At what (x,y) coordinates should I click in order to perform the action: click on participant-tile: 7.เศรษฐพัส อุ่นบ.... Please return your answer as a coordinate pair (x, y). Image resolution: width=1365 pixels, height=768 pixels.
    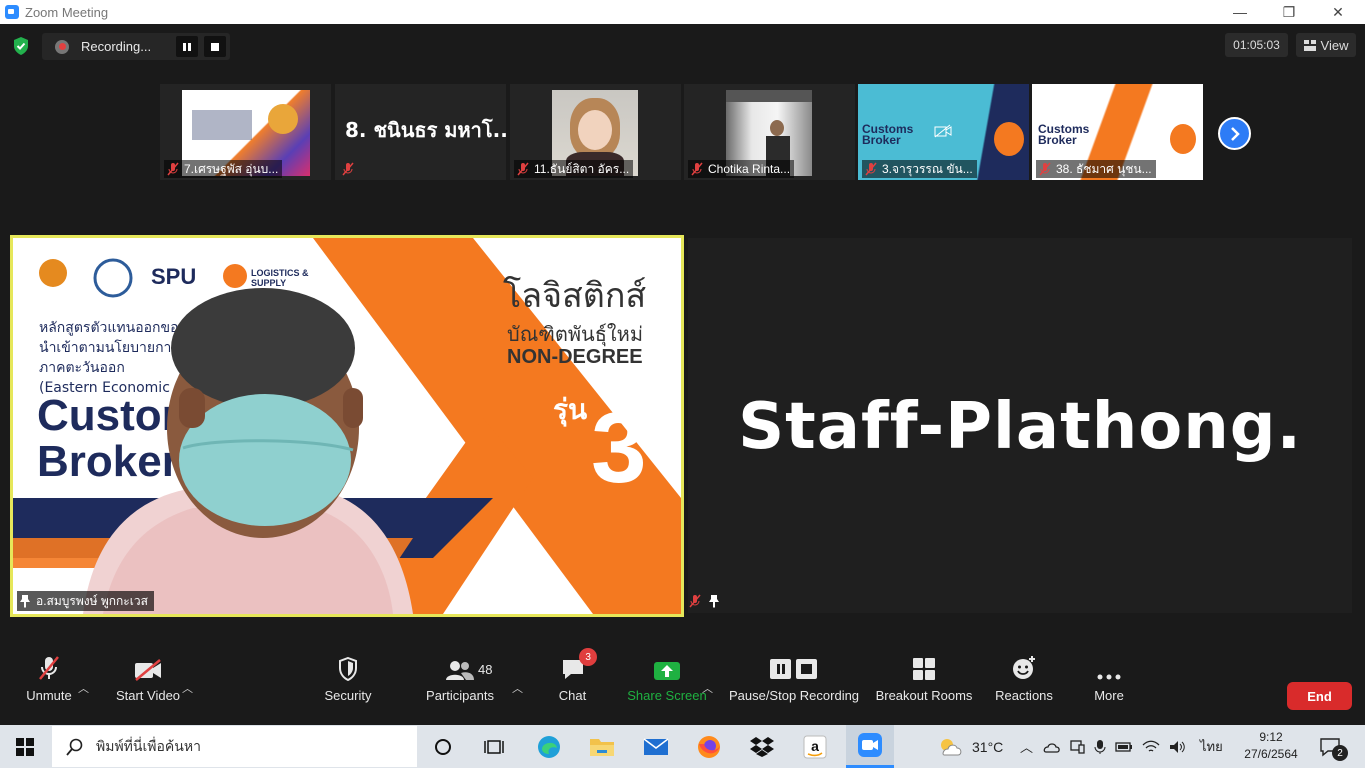
    Looking at the image, I should click on (245, 132).